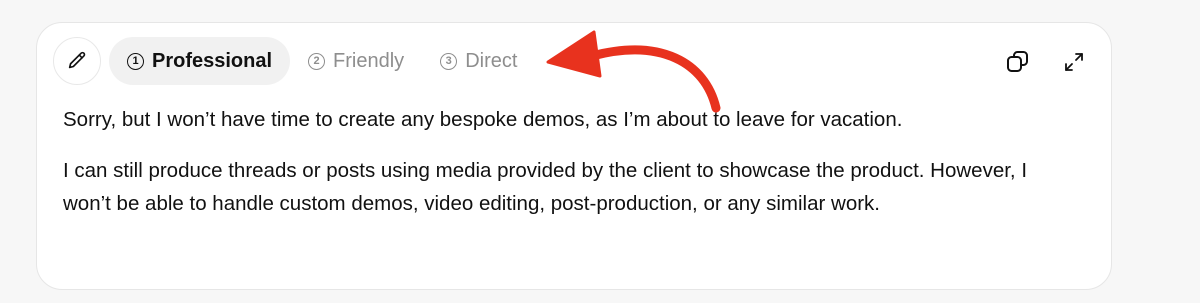 Image resolution: width=1200 pixels, height=303 pixels. Describe the element at coordinates (1046, 62) in the screenshot. I see `card-actions` at that location.